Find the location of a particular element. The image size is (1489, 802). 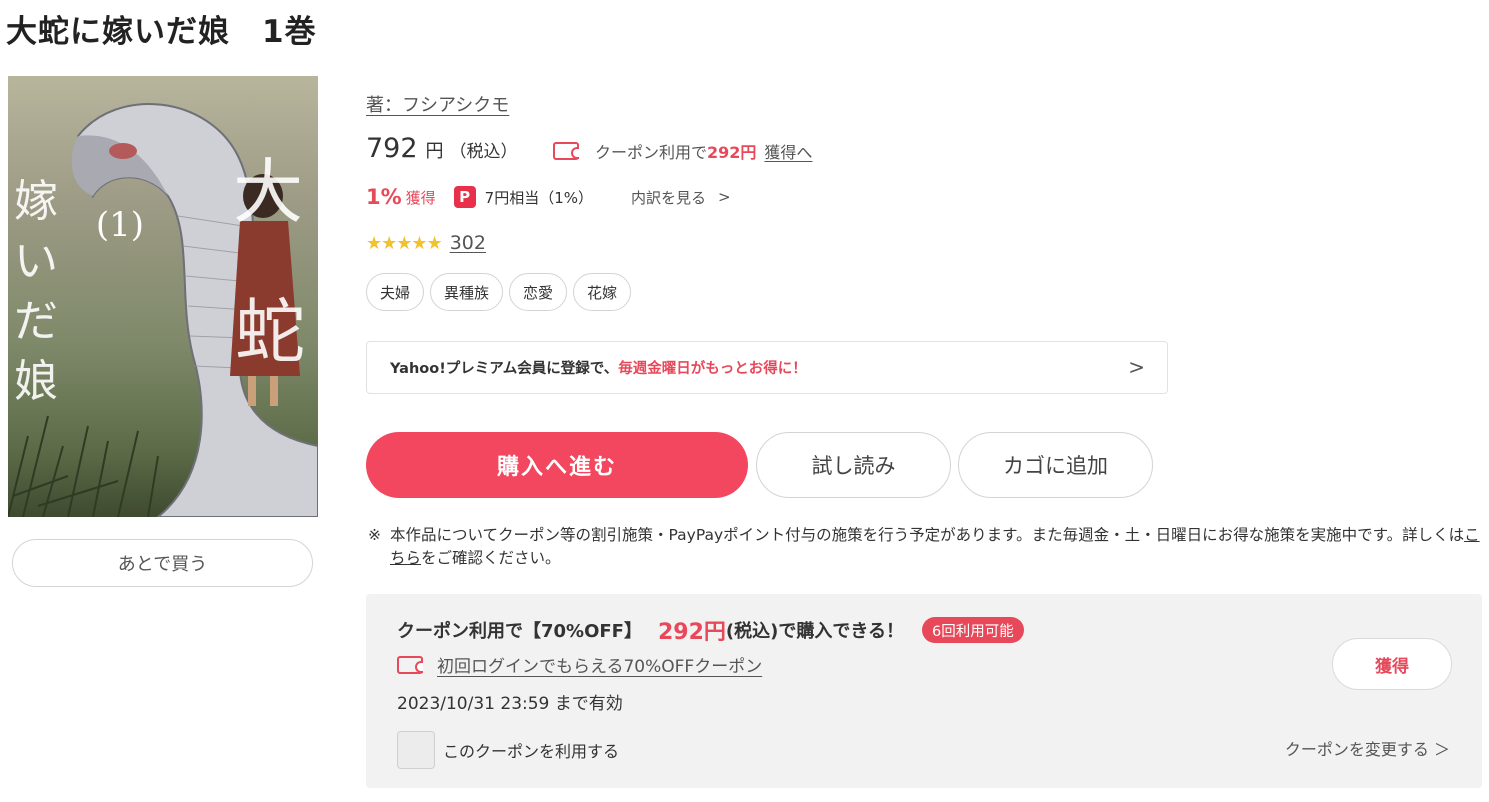

coupon-summary: クーポン利用で 292円 獲得へ is located at coordinates (682, 151).